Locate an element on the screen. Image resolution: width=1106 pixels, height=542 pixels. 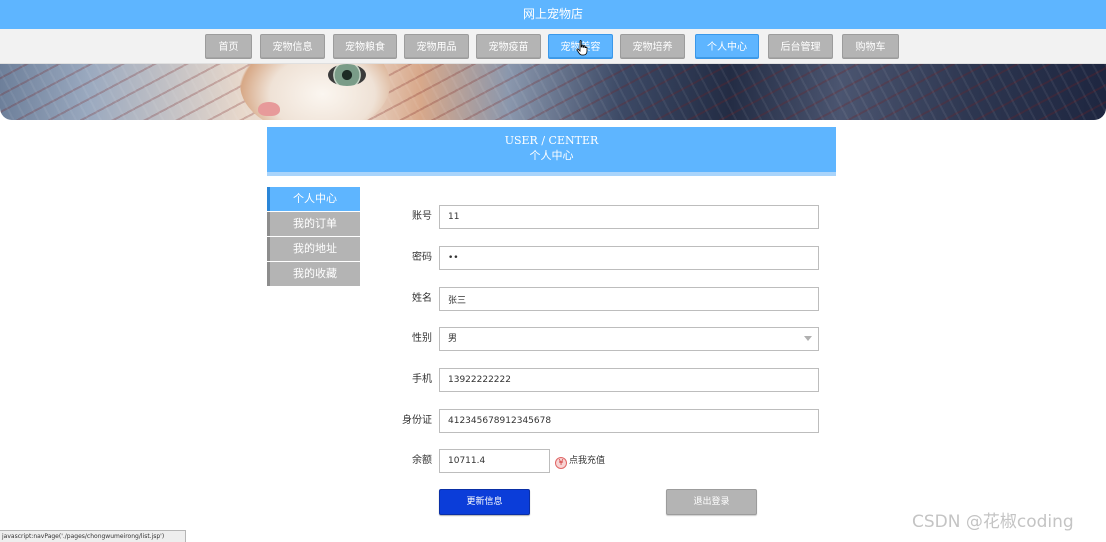
page-heading-cn: 个人中心 is located at coordinates (551, 155).